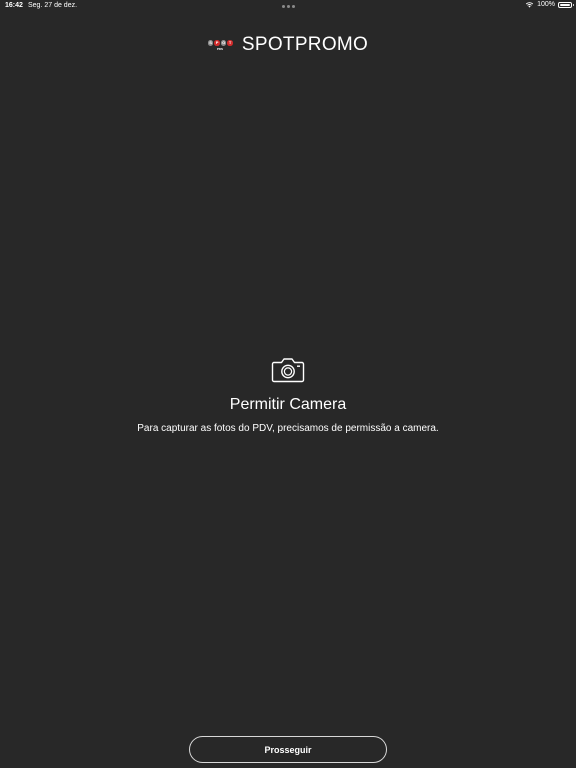 The image size is (576, 768). Describe the element at coordinates (529, 5) in the screenshot. I see `wifi-icon` at that location.